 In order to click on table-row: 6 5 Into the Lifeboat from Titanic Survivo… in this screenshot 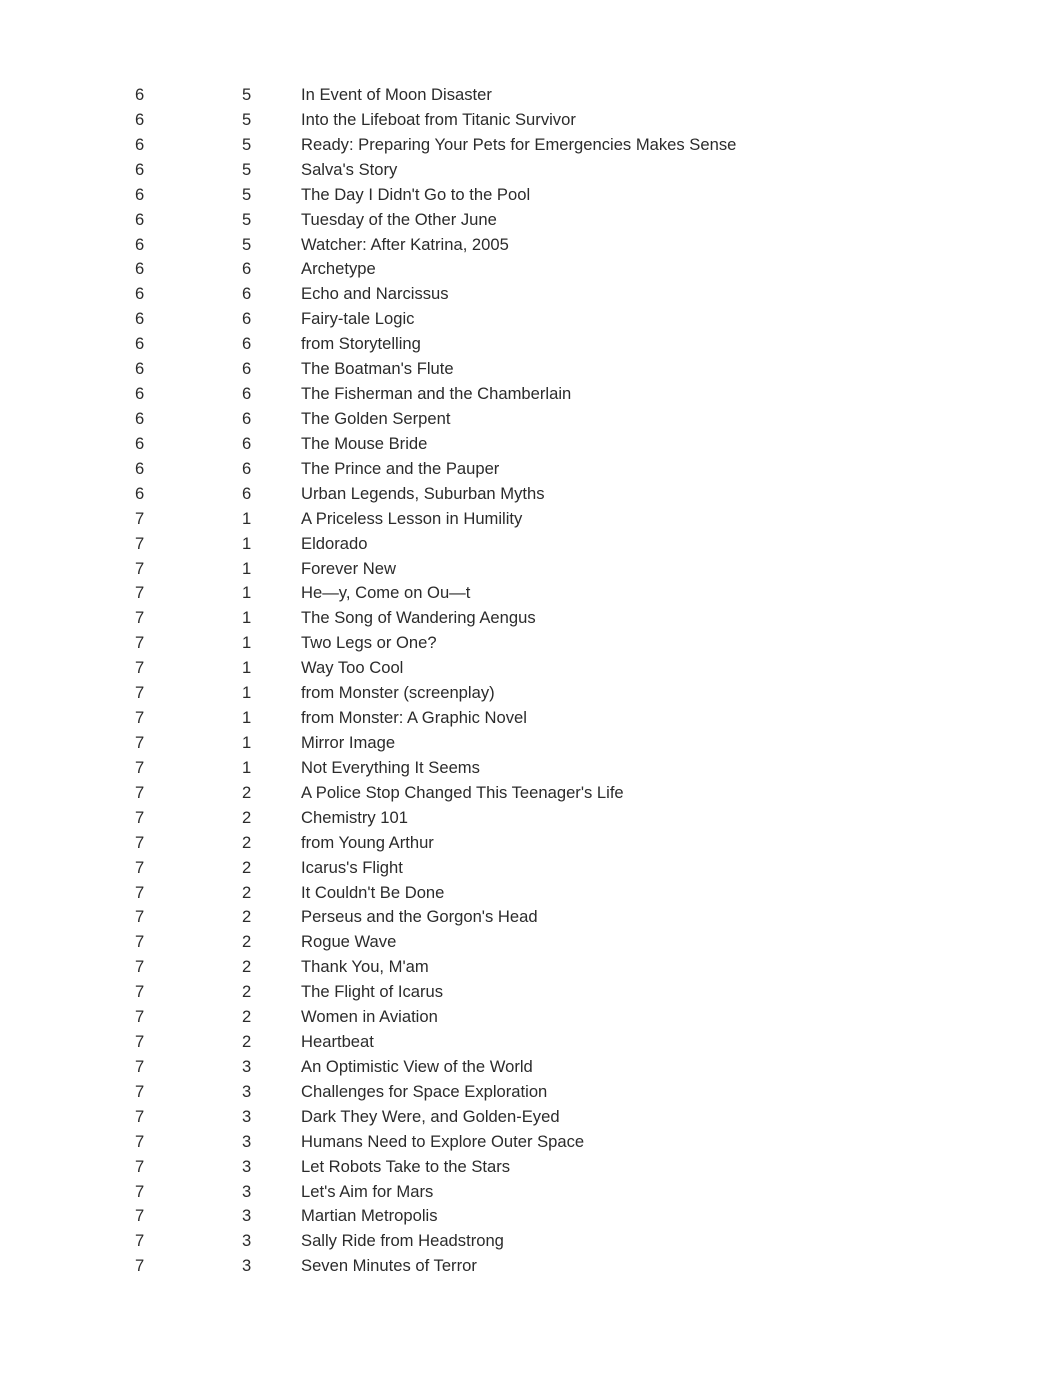, I will do `click(531, 120)`.